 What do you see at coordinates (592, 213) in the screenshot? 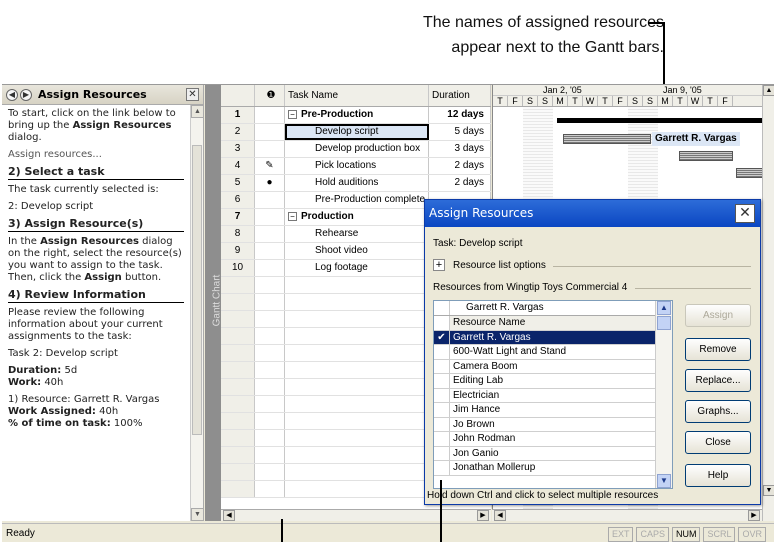
I see `dialog-title-bar: Assign Resources ✕` at bounding box center [592, 213].